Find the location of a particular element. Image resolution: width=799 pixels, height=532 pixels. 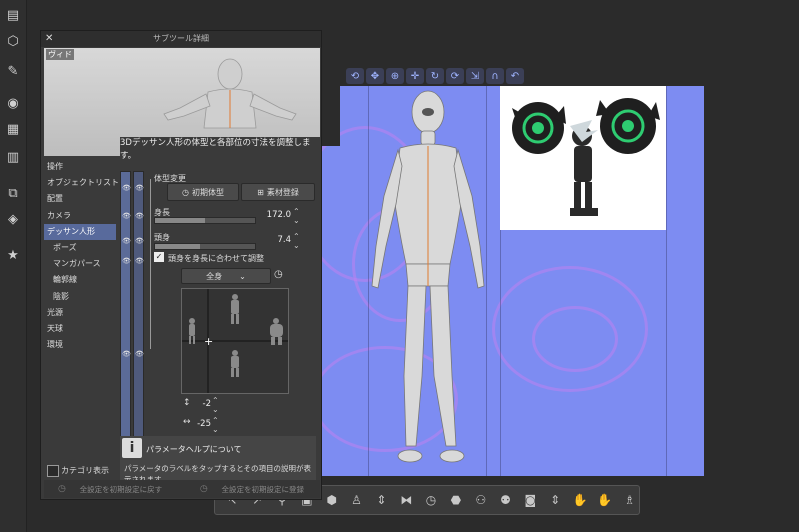

cube-plus-icon: ⬡ is located at coordinates (13, 41).